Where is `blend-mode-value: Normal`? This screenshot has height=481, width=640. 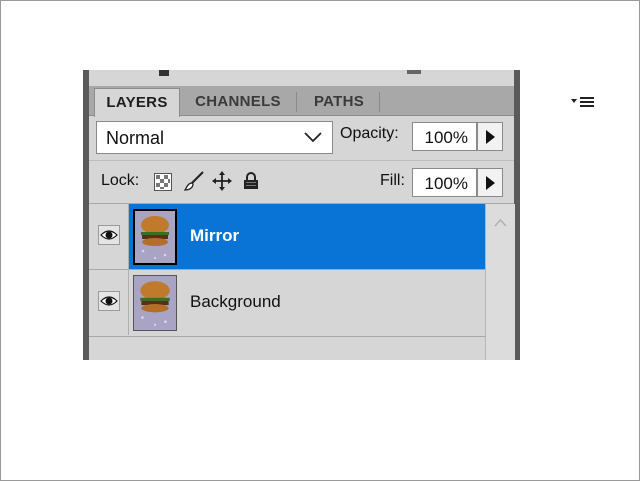 blend-mode-value: Normal is located at coordinates (135, 138).